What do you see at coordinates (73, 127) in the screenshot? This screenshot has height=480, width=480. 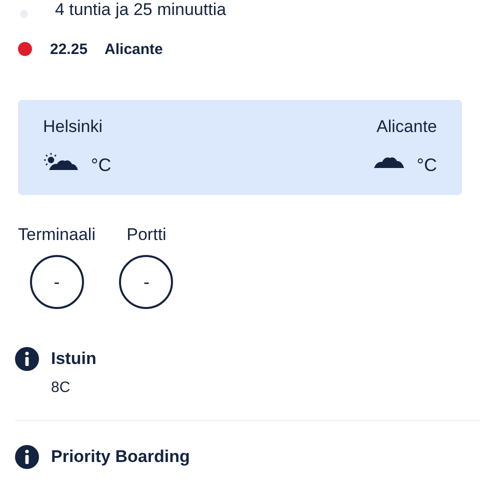 I see `city-name: Helsinki` at bounding box center [73, 127].